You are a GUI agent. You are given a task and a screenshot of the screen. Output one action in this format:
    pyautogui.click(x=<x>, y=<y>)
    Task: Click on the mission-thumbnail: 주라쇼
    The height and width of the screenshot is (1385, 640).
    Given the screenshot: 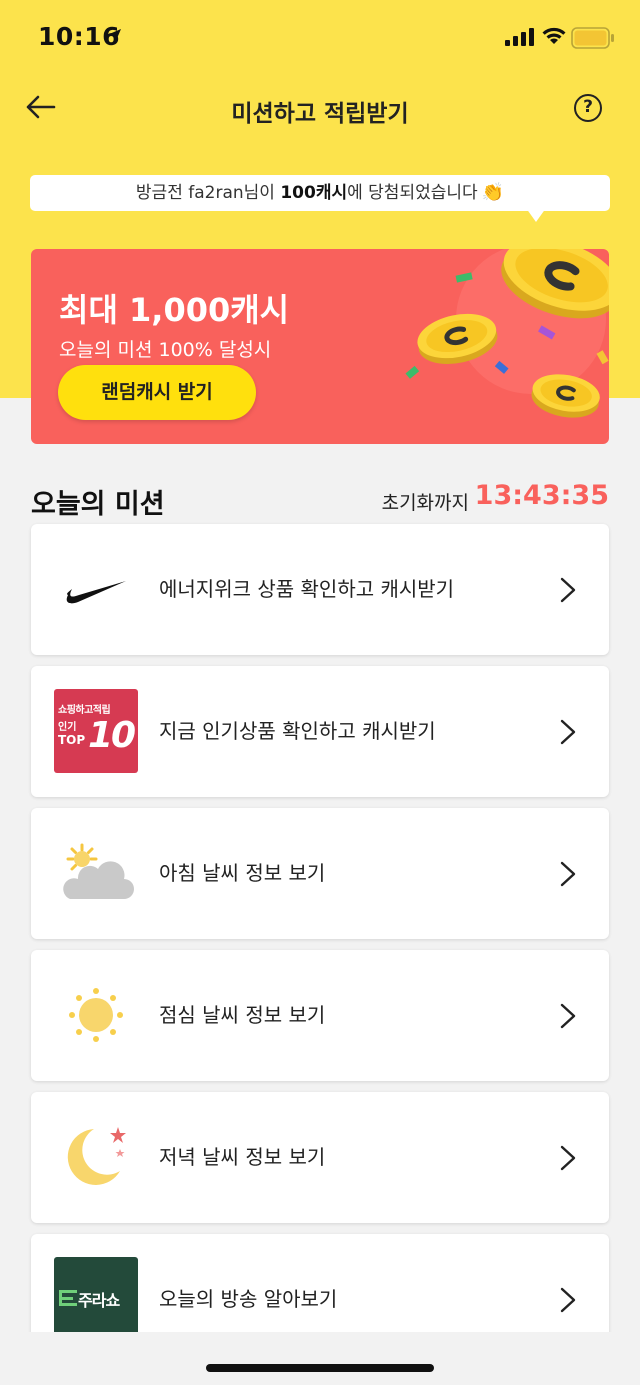 What is the action you would take?
    pyautogui.click(x=96, y=1299)
    